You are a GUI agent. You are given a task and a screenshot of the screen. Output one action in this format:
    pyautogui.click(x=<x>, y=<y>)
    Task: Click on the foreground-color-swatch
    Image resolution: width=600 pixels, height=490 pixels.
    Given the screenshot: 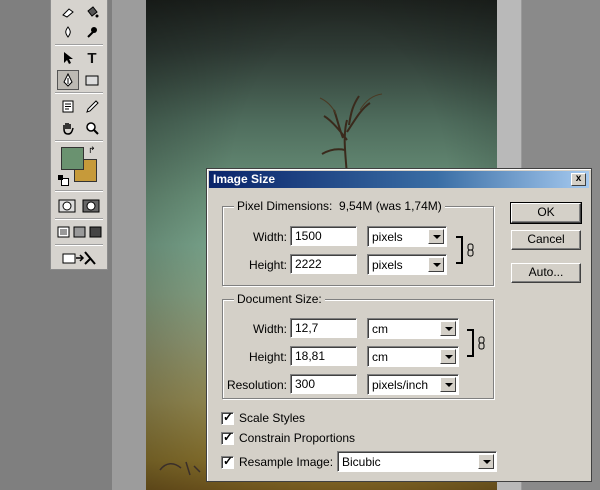 What is the action you would take?
    pyautogui.click(x=72, y=158)
    